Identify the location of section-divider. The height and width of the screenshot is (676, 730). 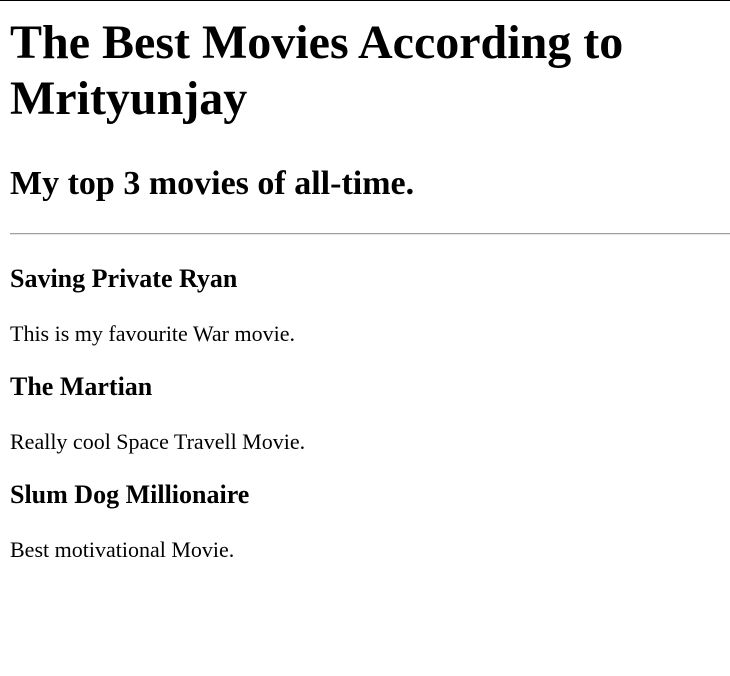
(370, 234).